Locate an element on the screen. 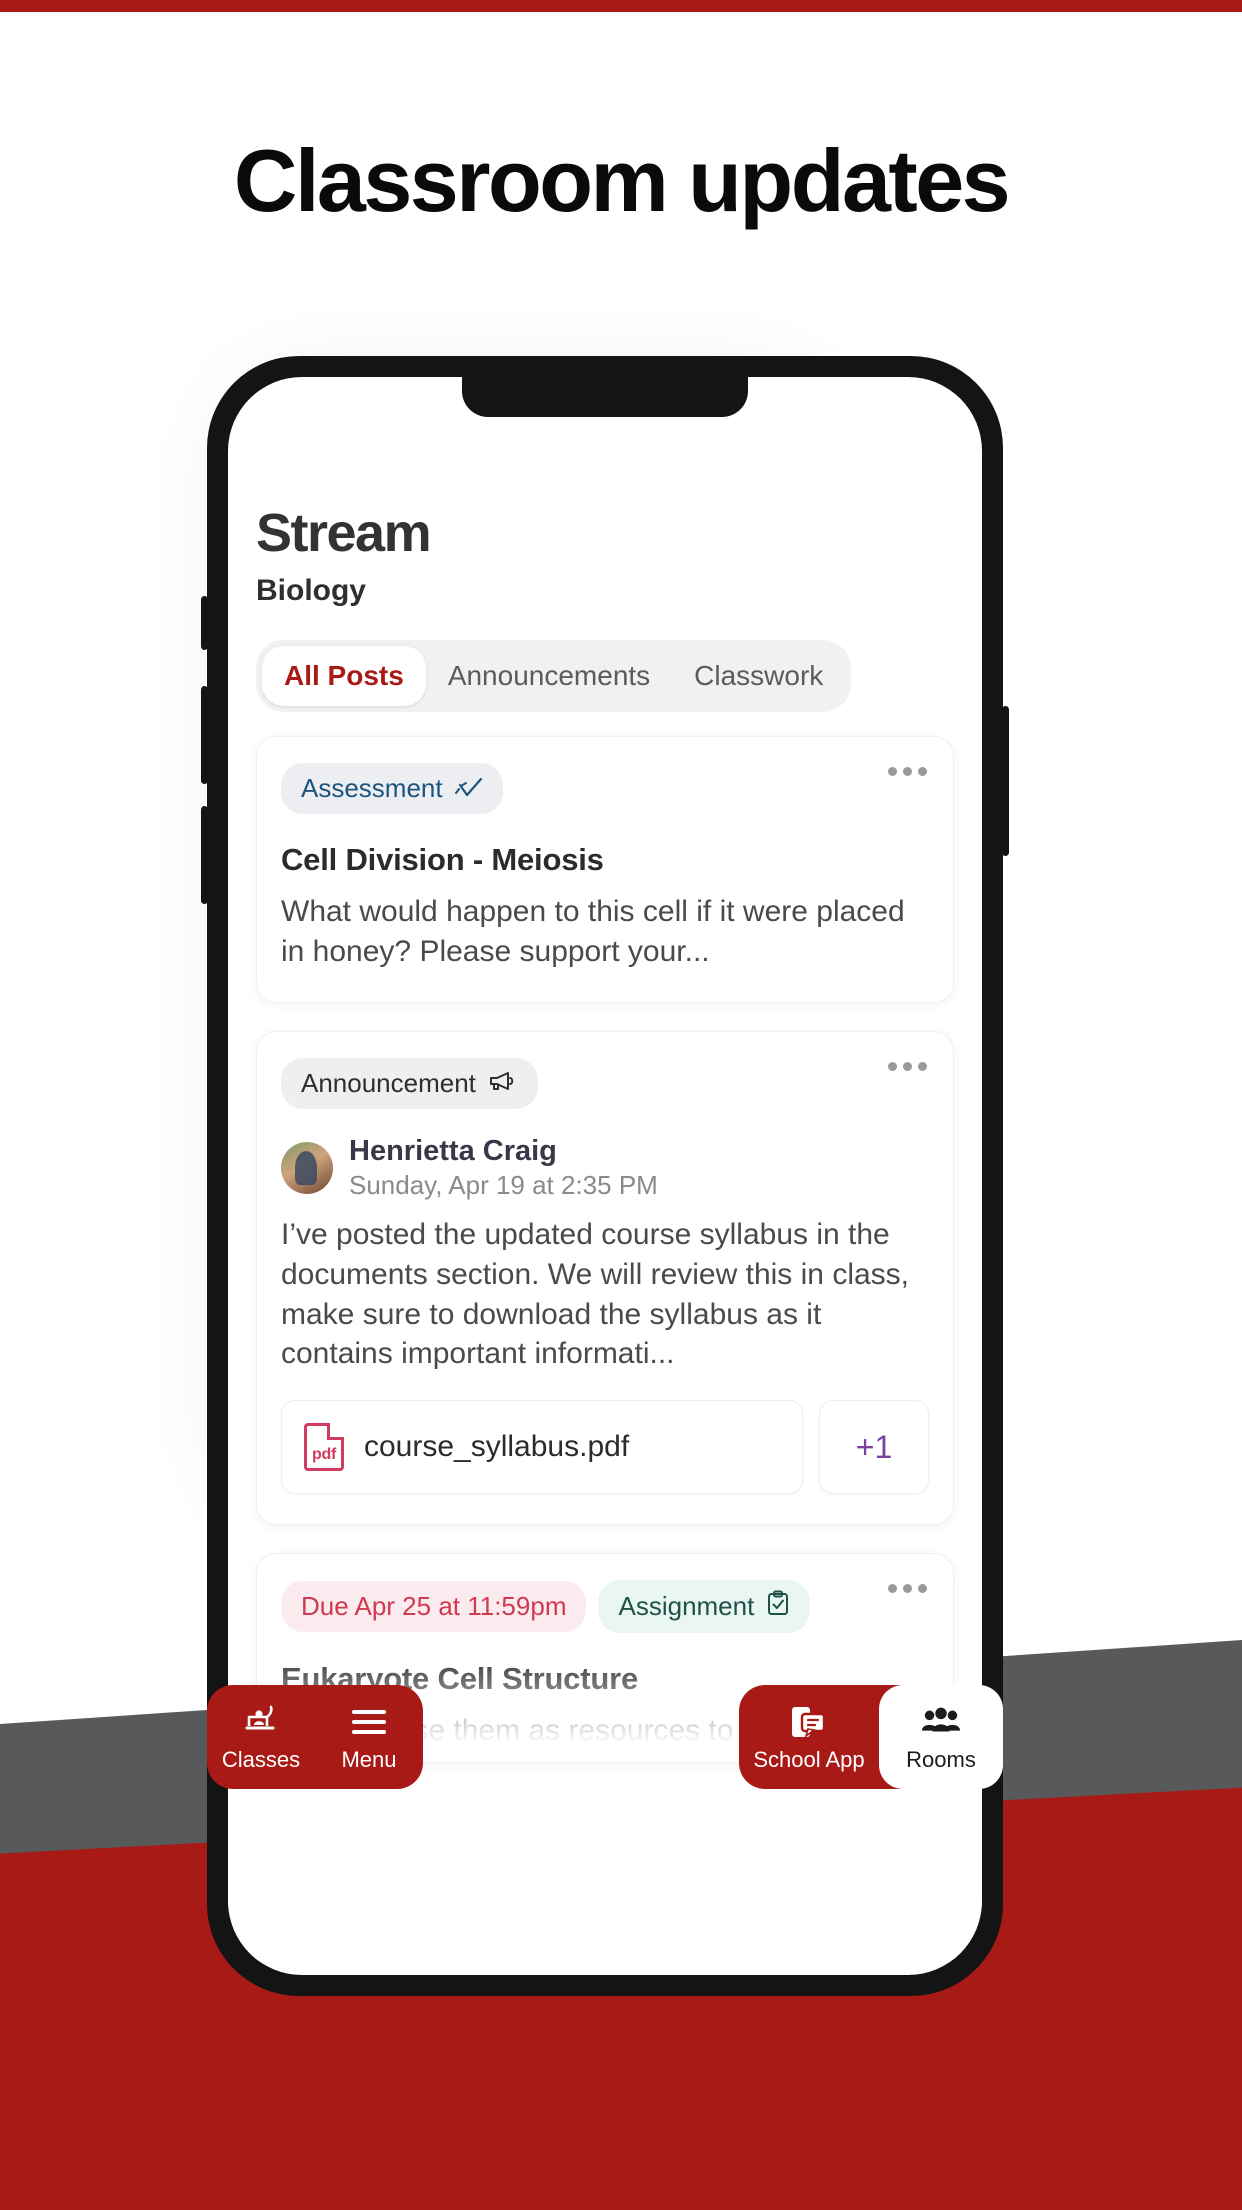 This screenshot has width=1242, height=2210. card-header: Due Apr 25 at 11:59pm Assignment is located at coordinates (605, 1607).